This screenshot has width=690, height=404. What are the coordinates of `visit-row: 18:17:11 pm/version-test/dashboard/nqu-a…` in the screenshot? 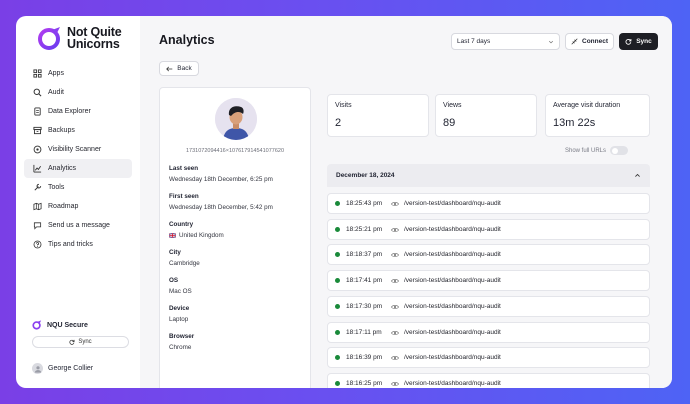 It's located at (488, 332).